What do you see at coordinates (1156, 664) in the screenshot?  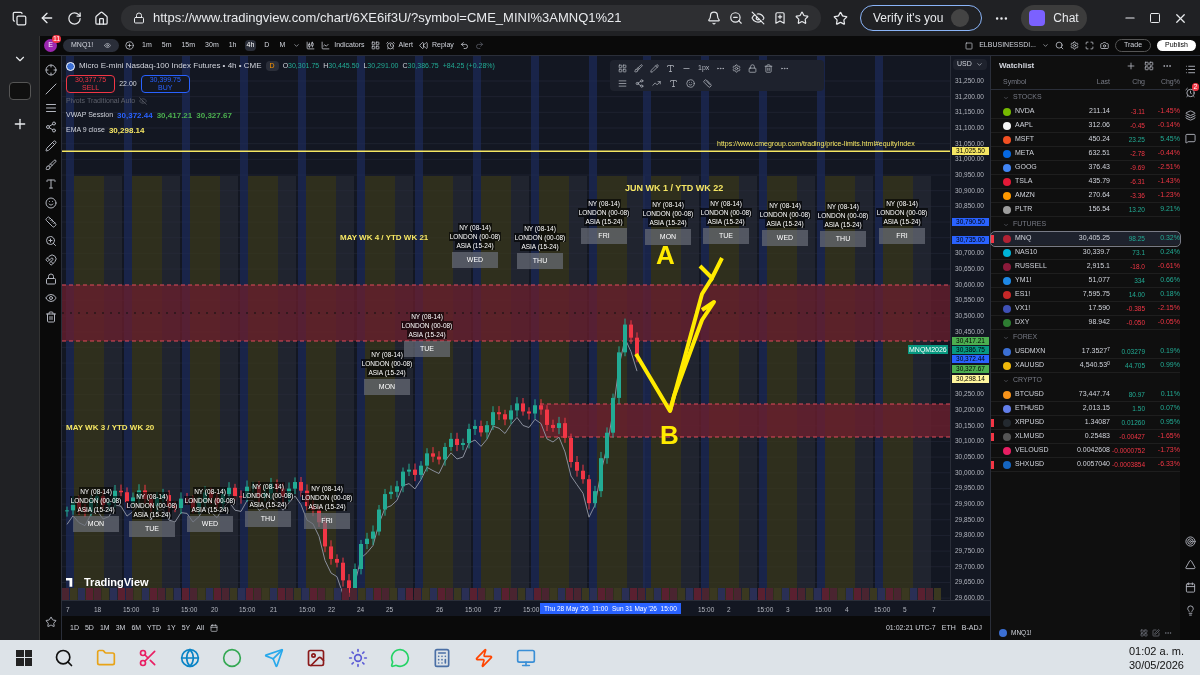 I see `taskbar-date: 30/05/2026` at bounding box center [1156, 664].